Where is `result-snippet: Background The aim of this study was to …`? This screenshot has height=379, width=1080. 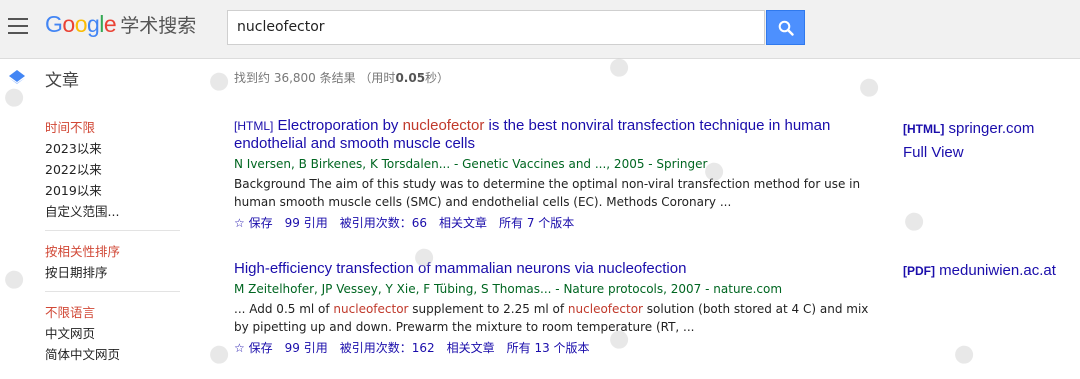 result-snippet: Background The aim of this study was to … is located at coordinates (547, 193).